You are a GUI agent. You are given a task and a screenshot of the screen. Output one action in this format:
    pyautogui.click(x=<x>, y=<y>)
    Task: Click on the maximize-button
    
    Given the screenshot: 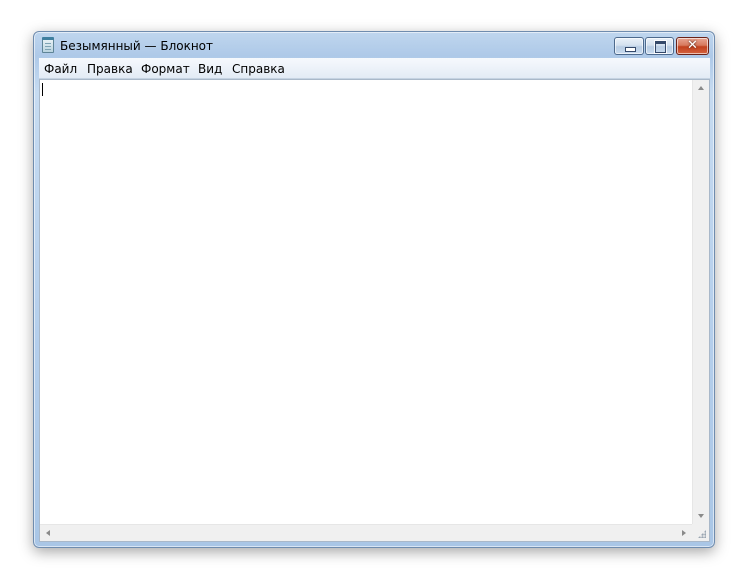 What is the action you would take?
    pyautogui.click(x=659, y=46)
    